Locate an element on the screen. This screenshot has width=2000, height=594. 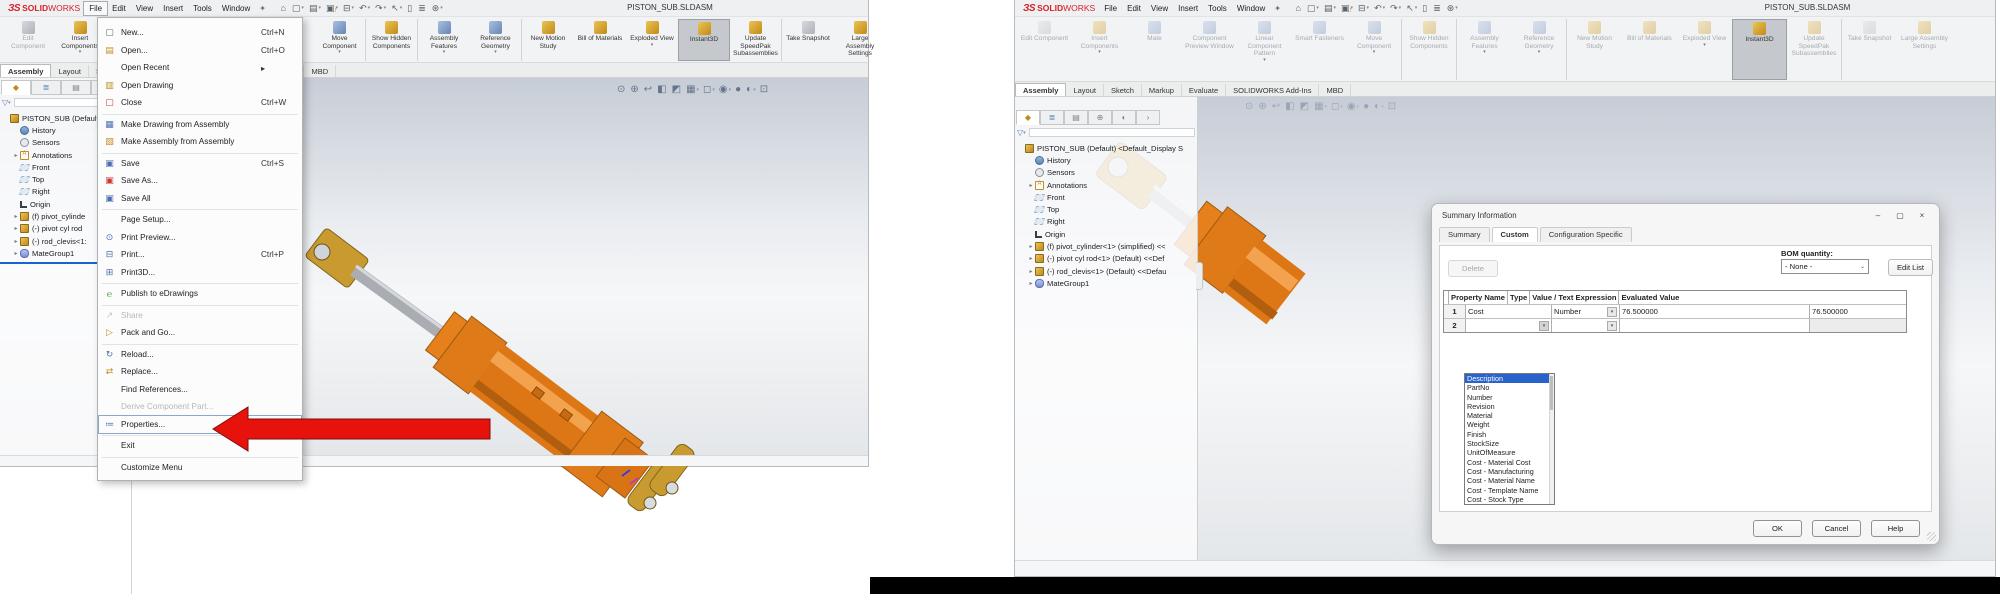
file-menu-item: ▣ Save All is located at coordinates (200, 199).